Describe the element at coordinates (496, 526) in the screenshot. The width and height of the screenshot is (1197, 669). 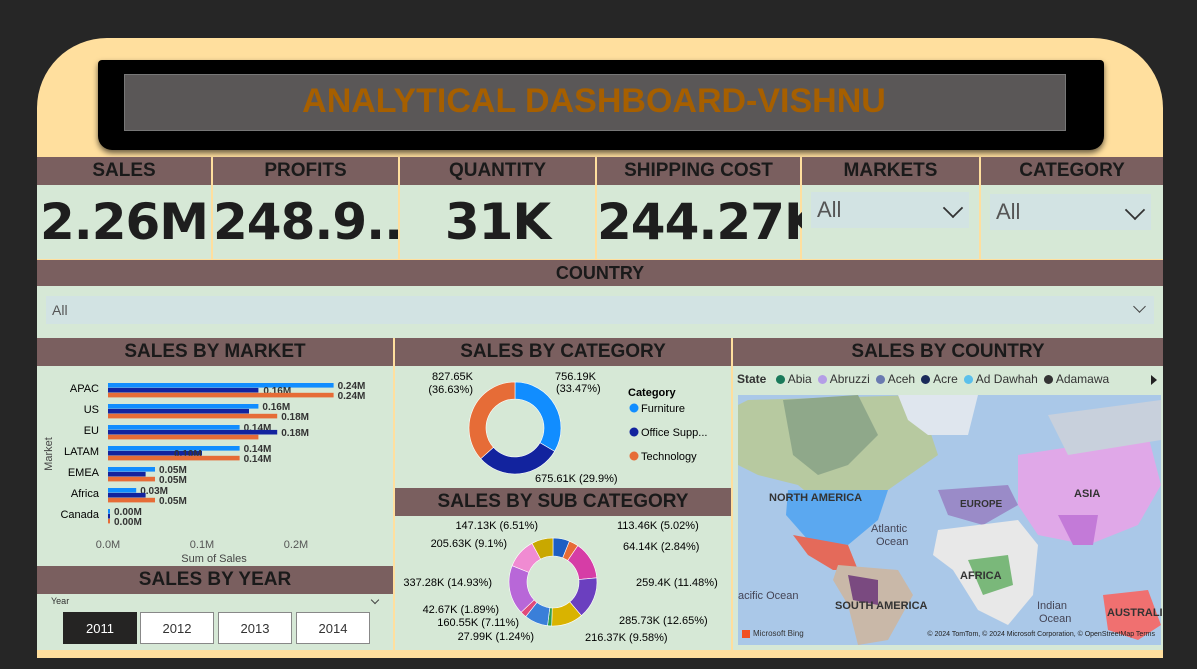
I see `subcategory-data-label: 147.13K (6.51%)` at that location.